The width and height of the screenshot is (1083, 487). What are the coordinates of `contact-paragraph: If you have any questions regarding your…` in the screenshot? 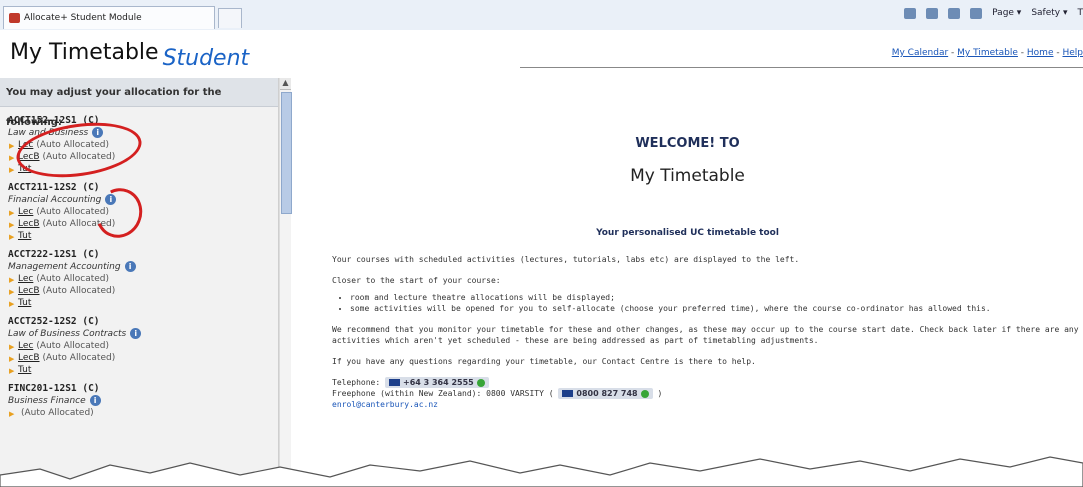 It's located at (544, 361).